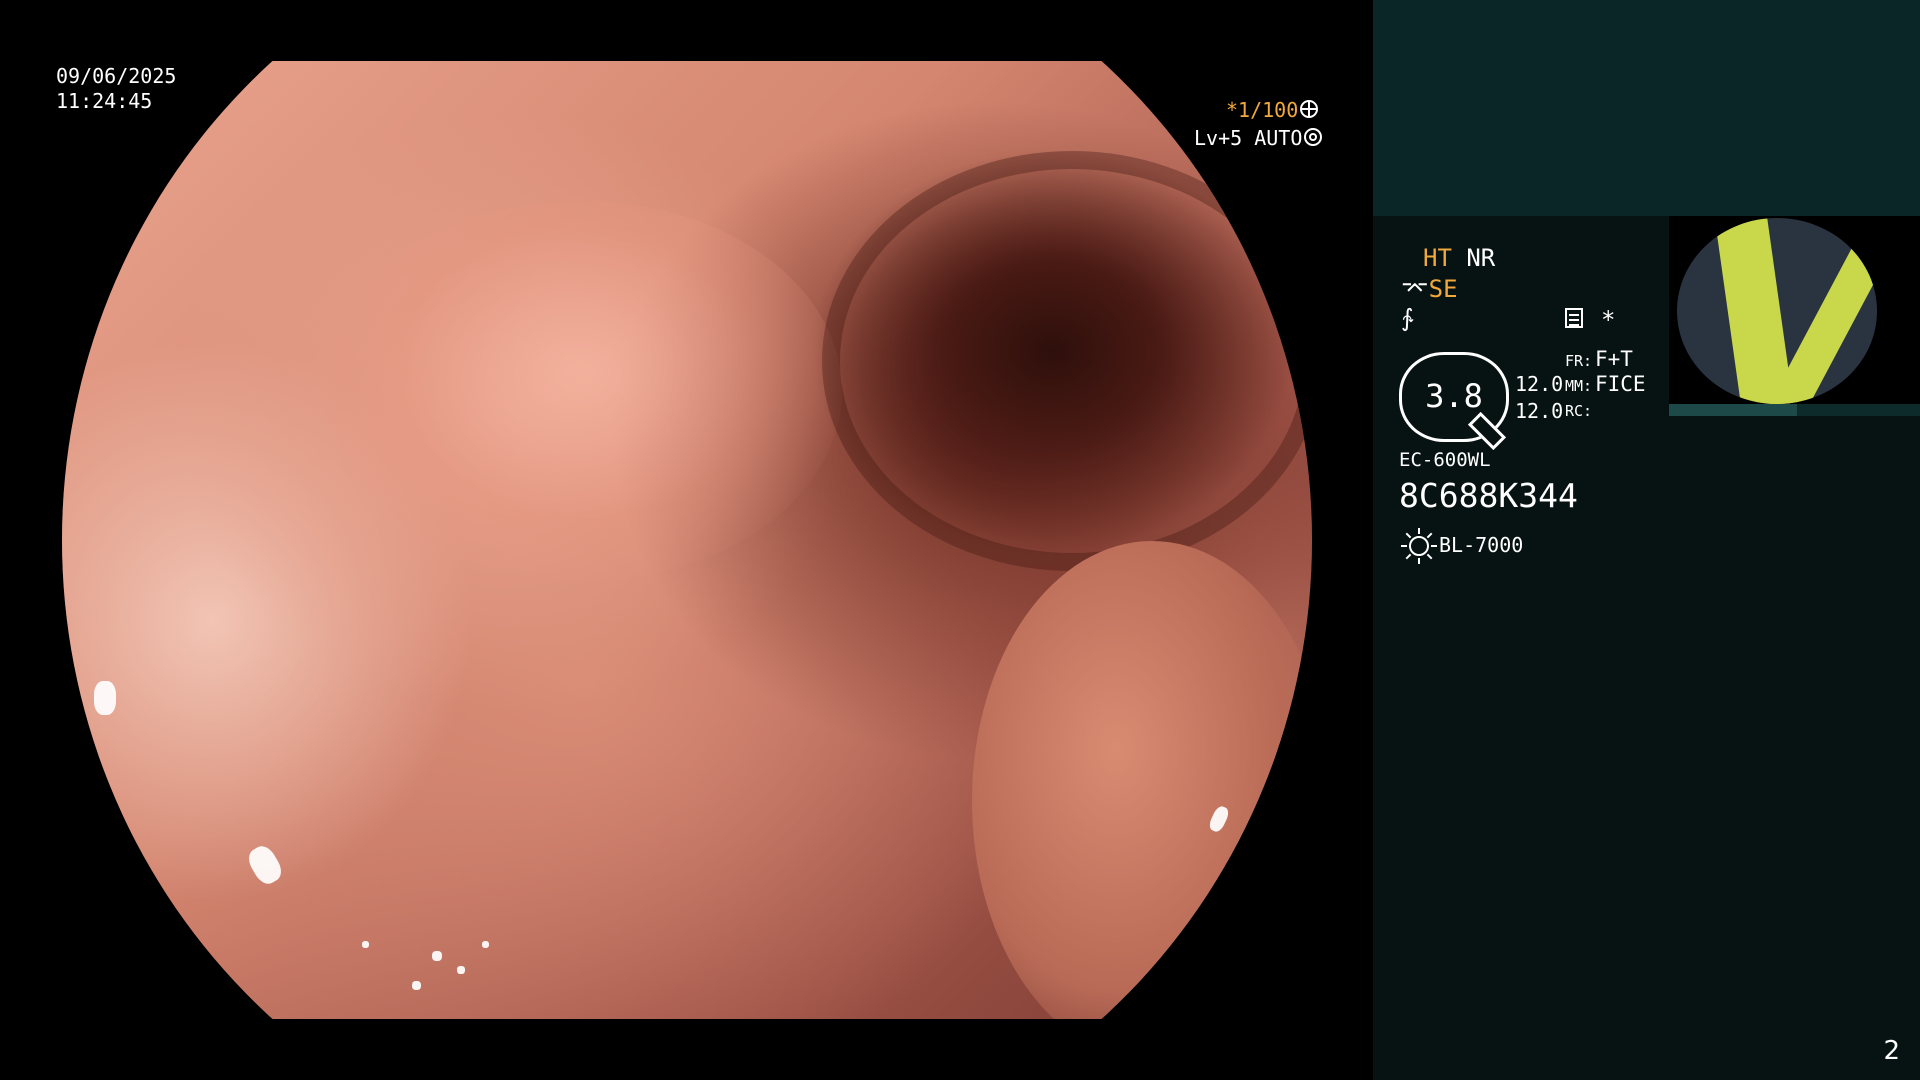  Describe the element at coordinates (1579, 386) in the screenshot. I see `mm-label: MM:` at that location.